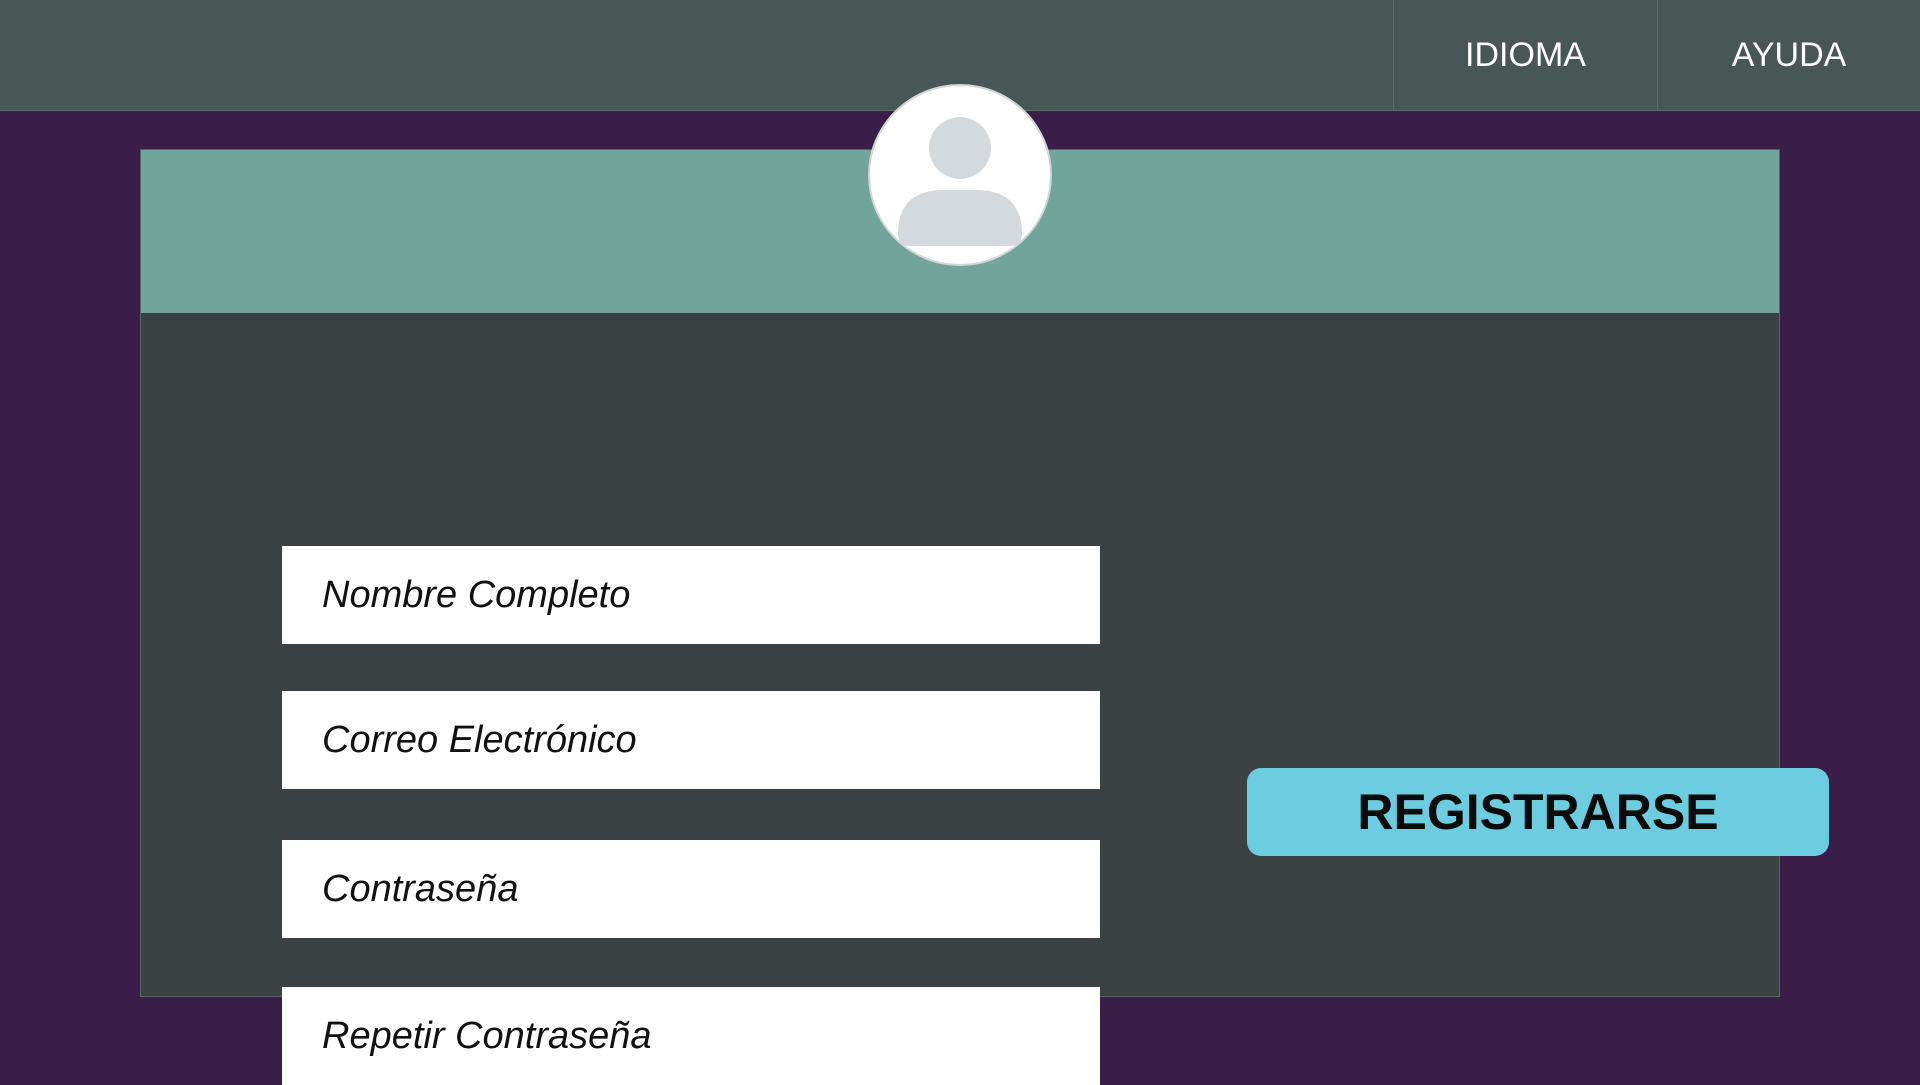 This screenshot has height=1085, width=1920. I want to click on nav-help-label: AYUDA, so click(1789, 55).